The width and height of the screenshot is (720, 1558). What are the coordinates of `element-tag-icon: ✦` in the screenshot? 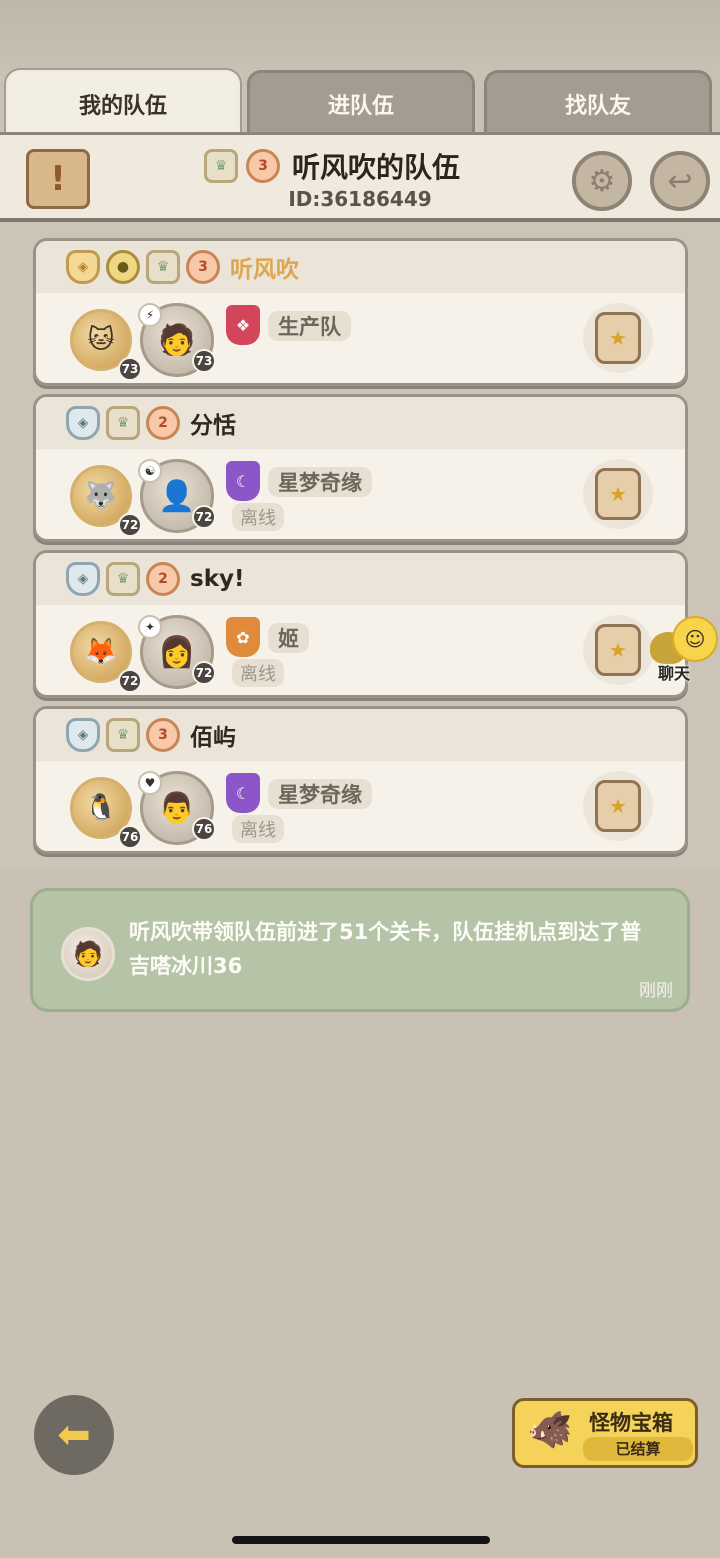 It's located at (150, 627).